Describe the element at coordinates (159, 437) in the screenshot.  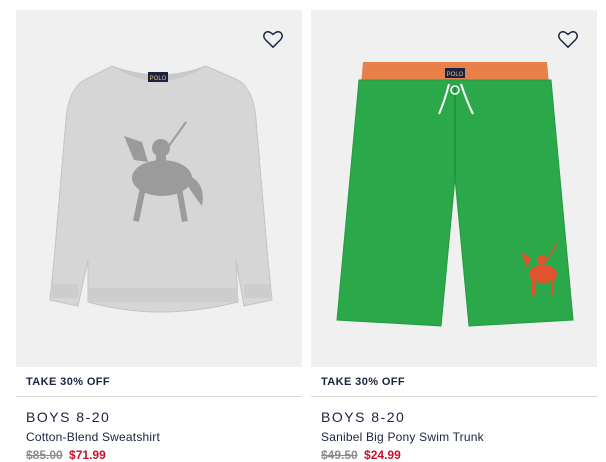
I see `product-name: Cotton-Blend Sweatshirt` at that location.